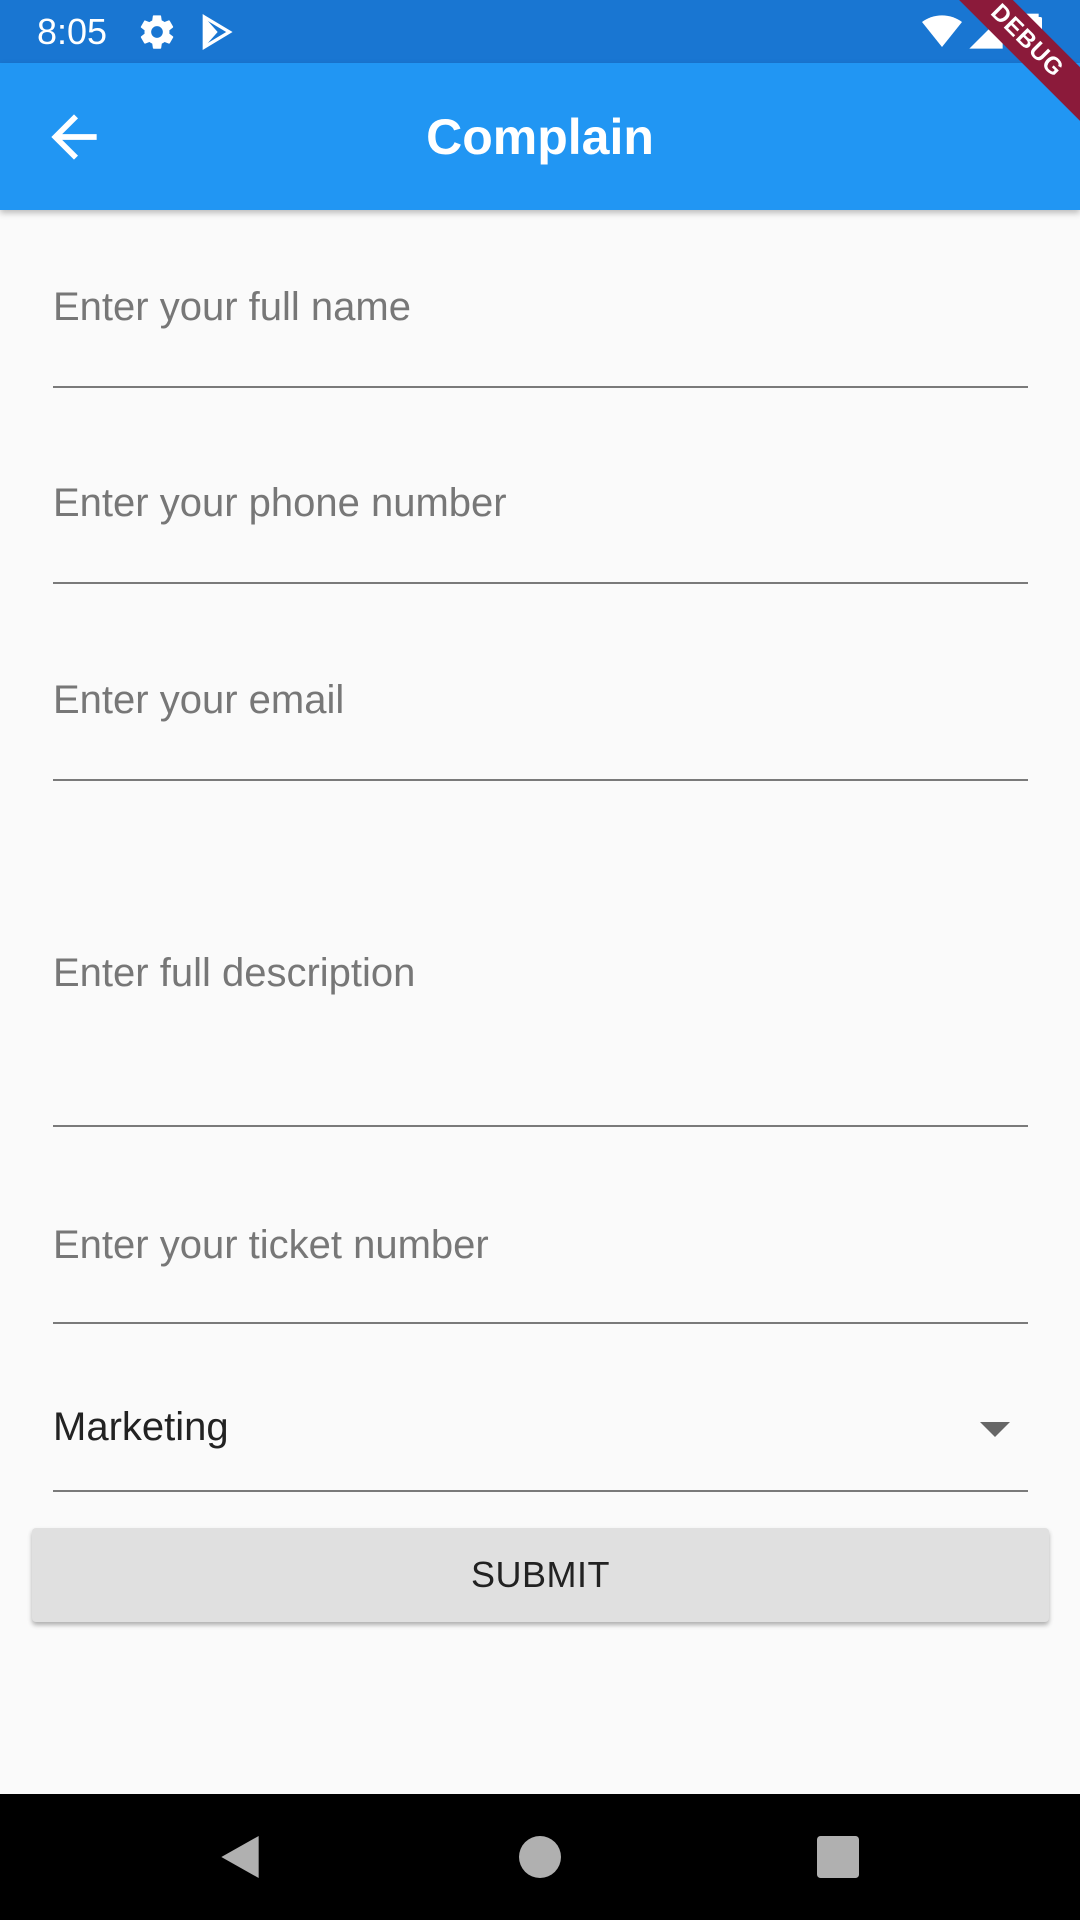 This screenshot has width=1080, height=1920. I want to click on recents-square-icon, so click(838, 1857).